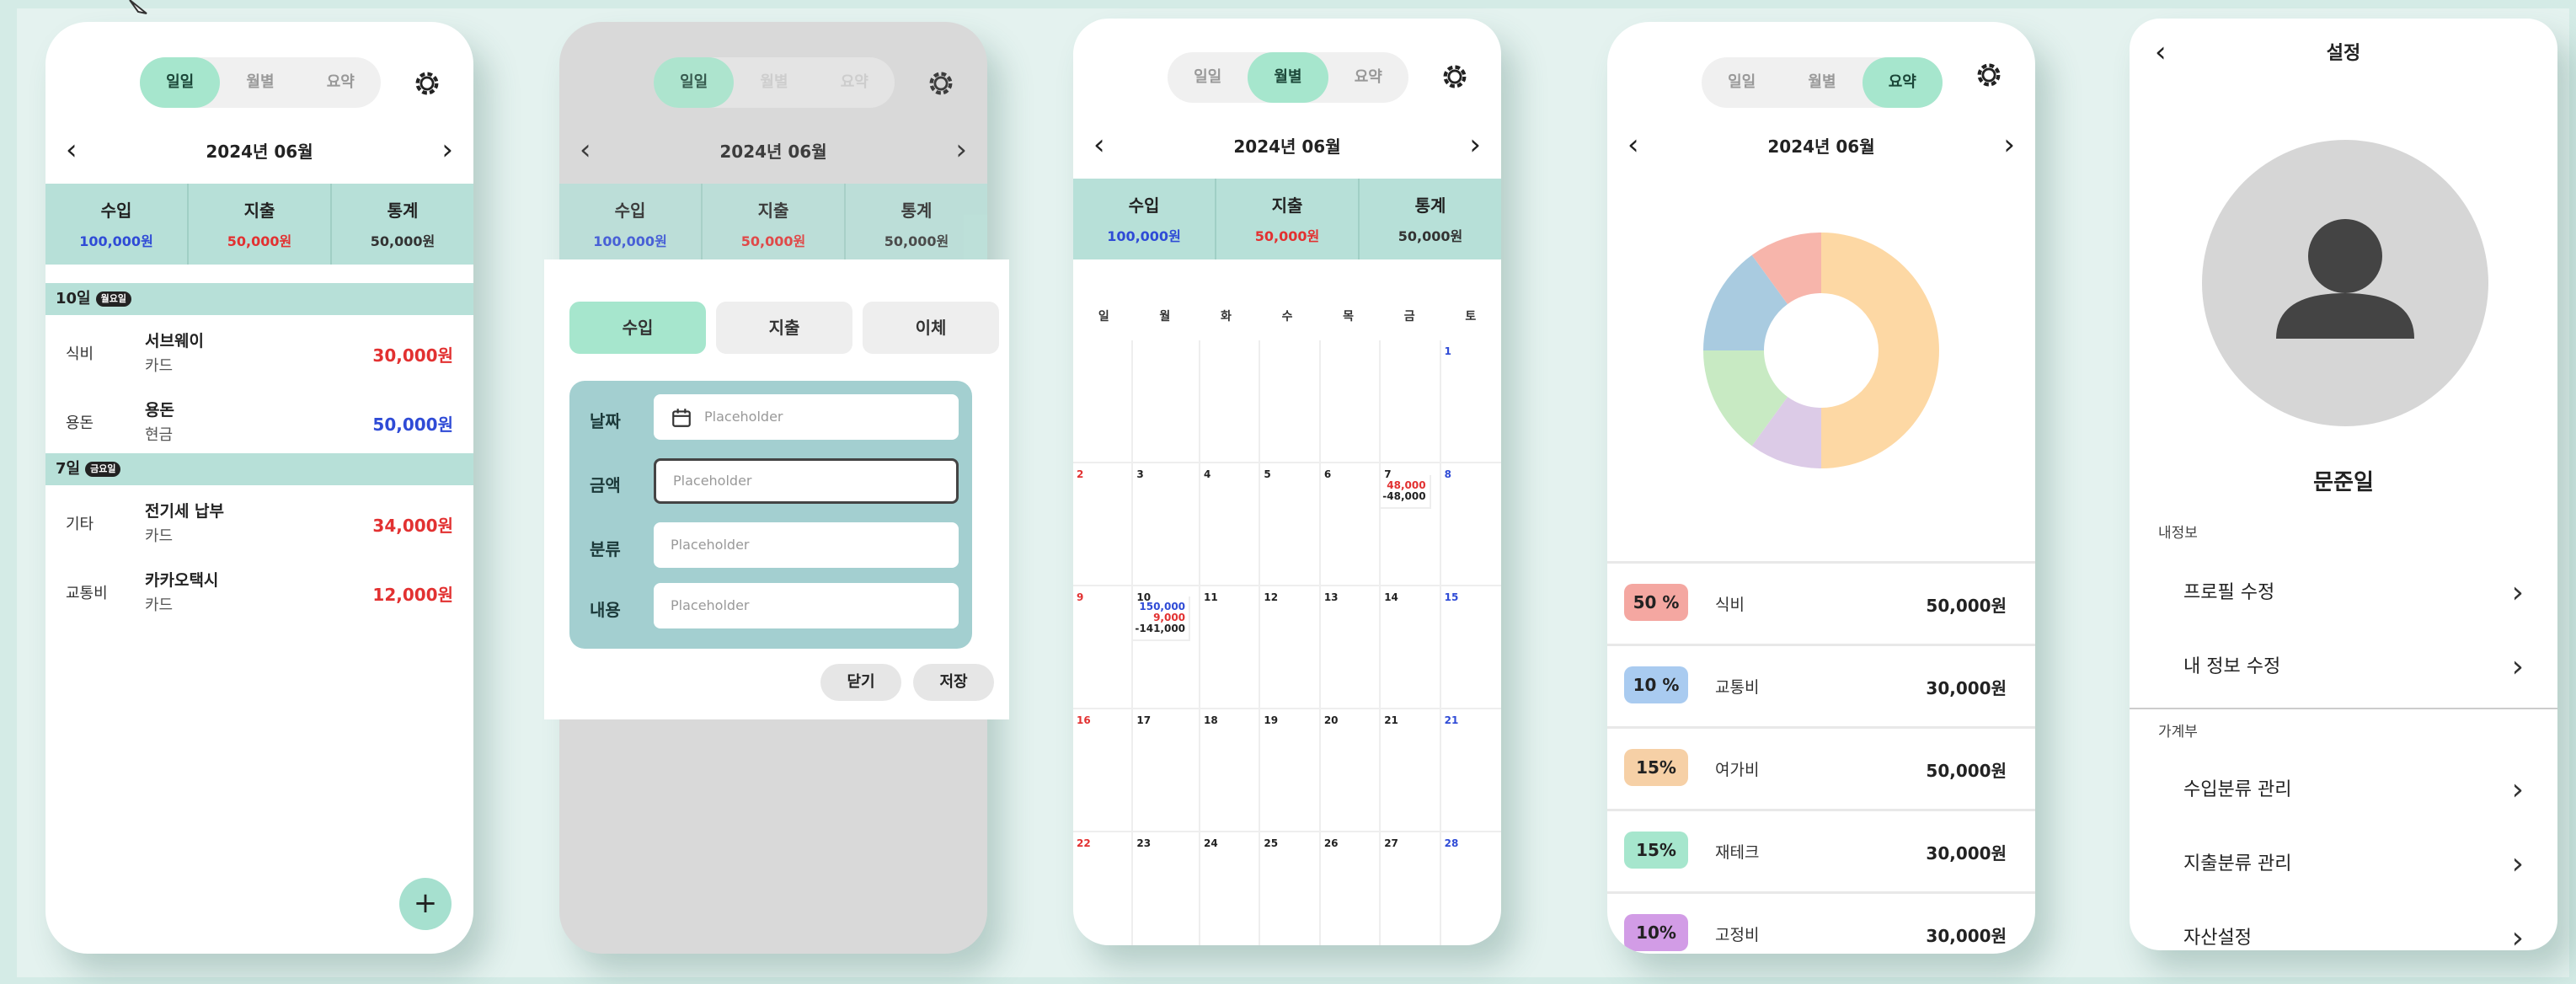  What do you see at coordinates (1470, 648) in the screenshot?
I see `calendar-day: 15` at bounding box center [1470, 648].